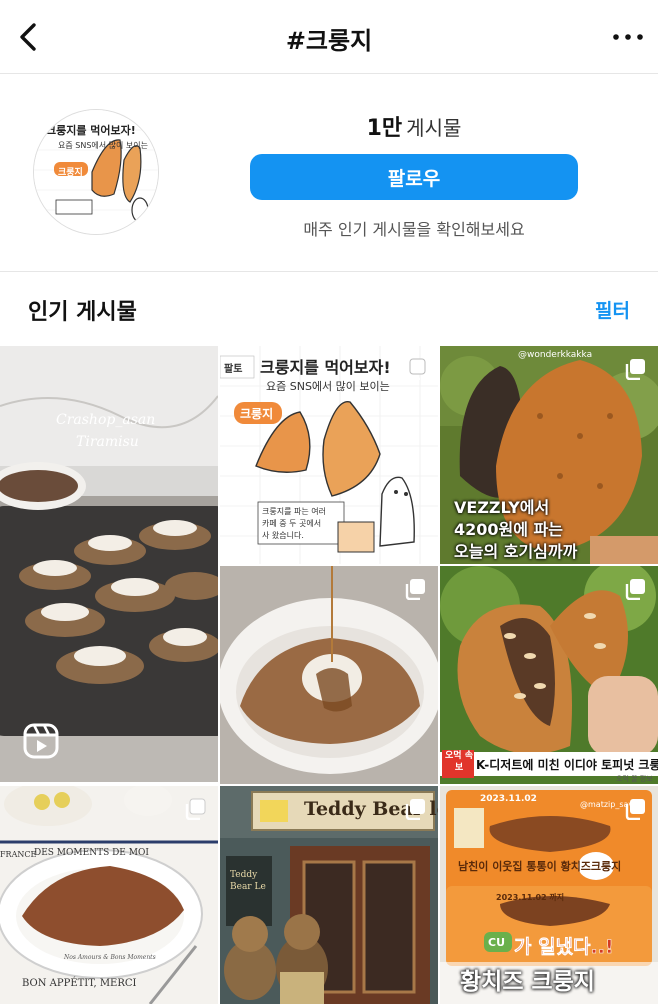 The image size is (658, 1004). I want to click on post-caption-line: Tiramisu, so click(107, 442).